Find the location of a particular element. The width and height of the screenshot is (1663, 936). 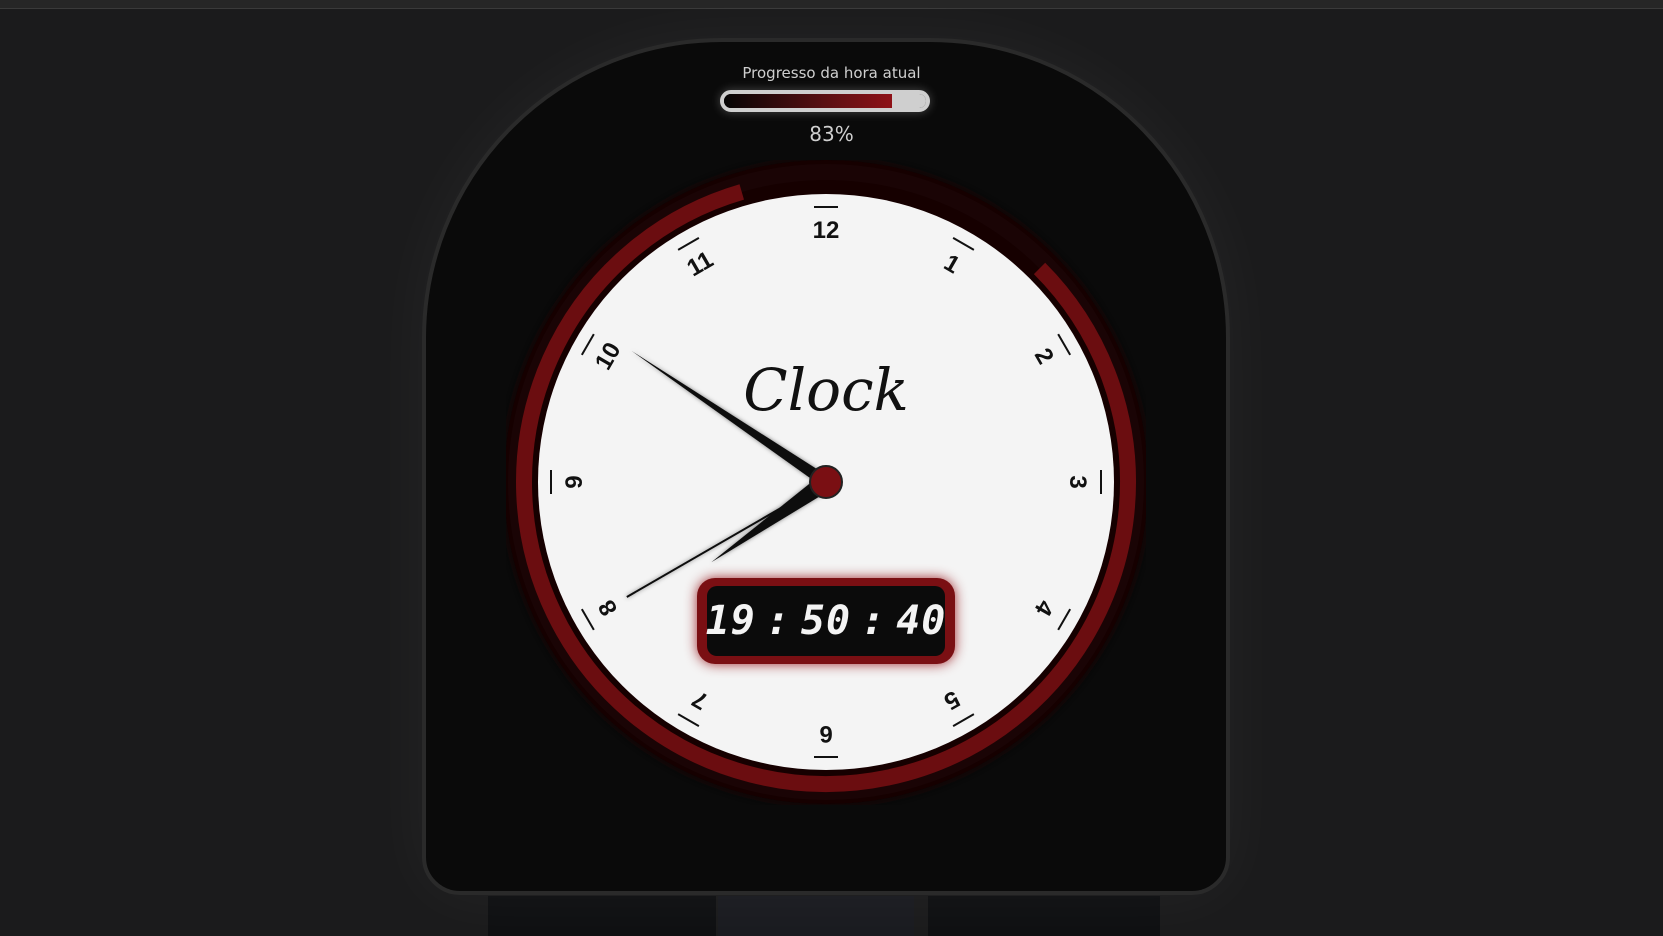

progress-percent: 83% is located at coordinates (831, 134).